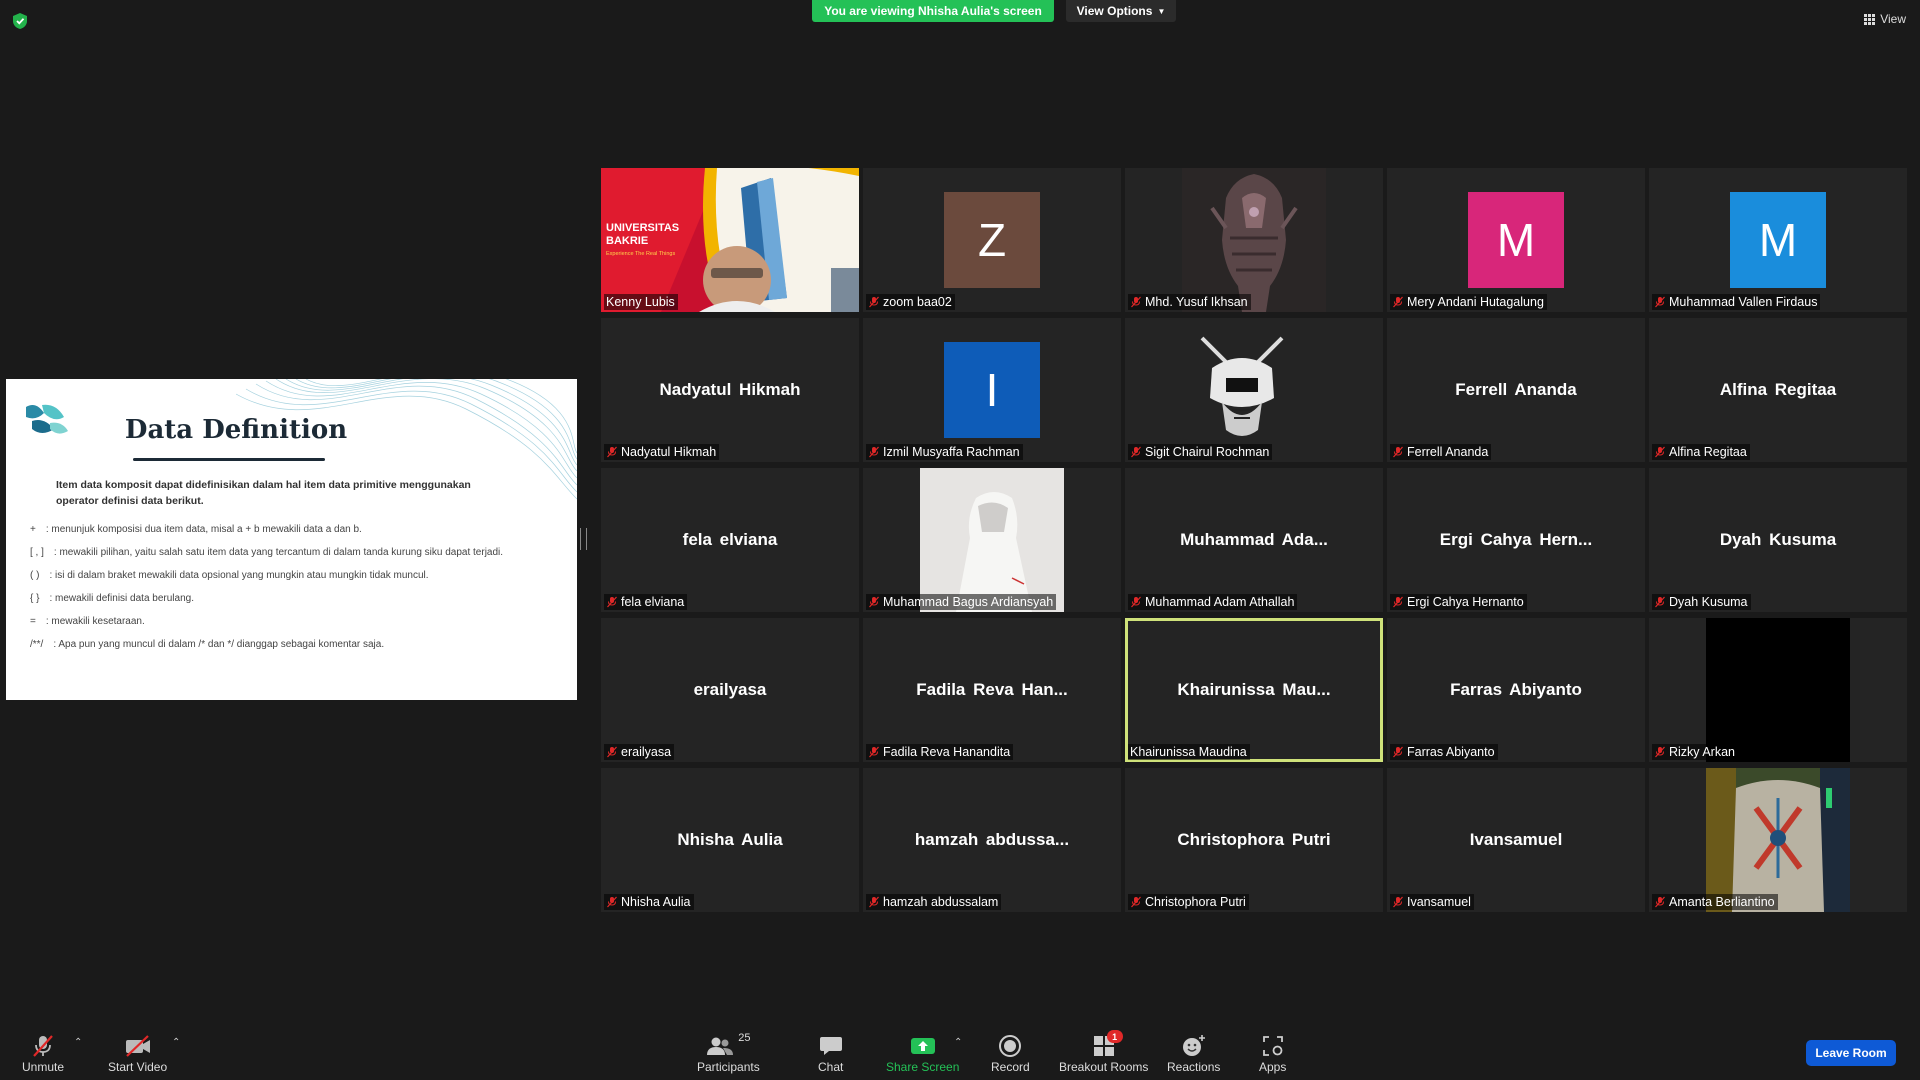 Image resolution: width=1920 pixels, height=1080 pixels. I want to click on leave-room-button: Leave Room, so click(1851, 1053).